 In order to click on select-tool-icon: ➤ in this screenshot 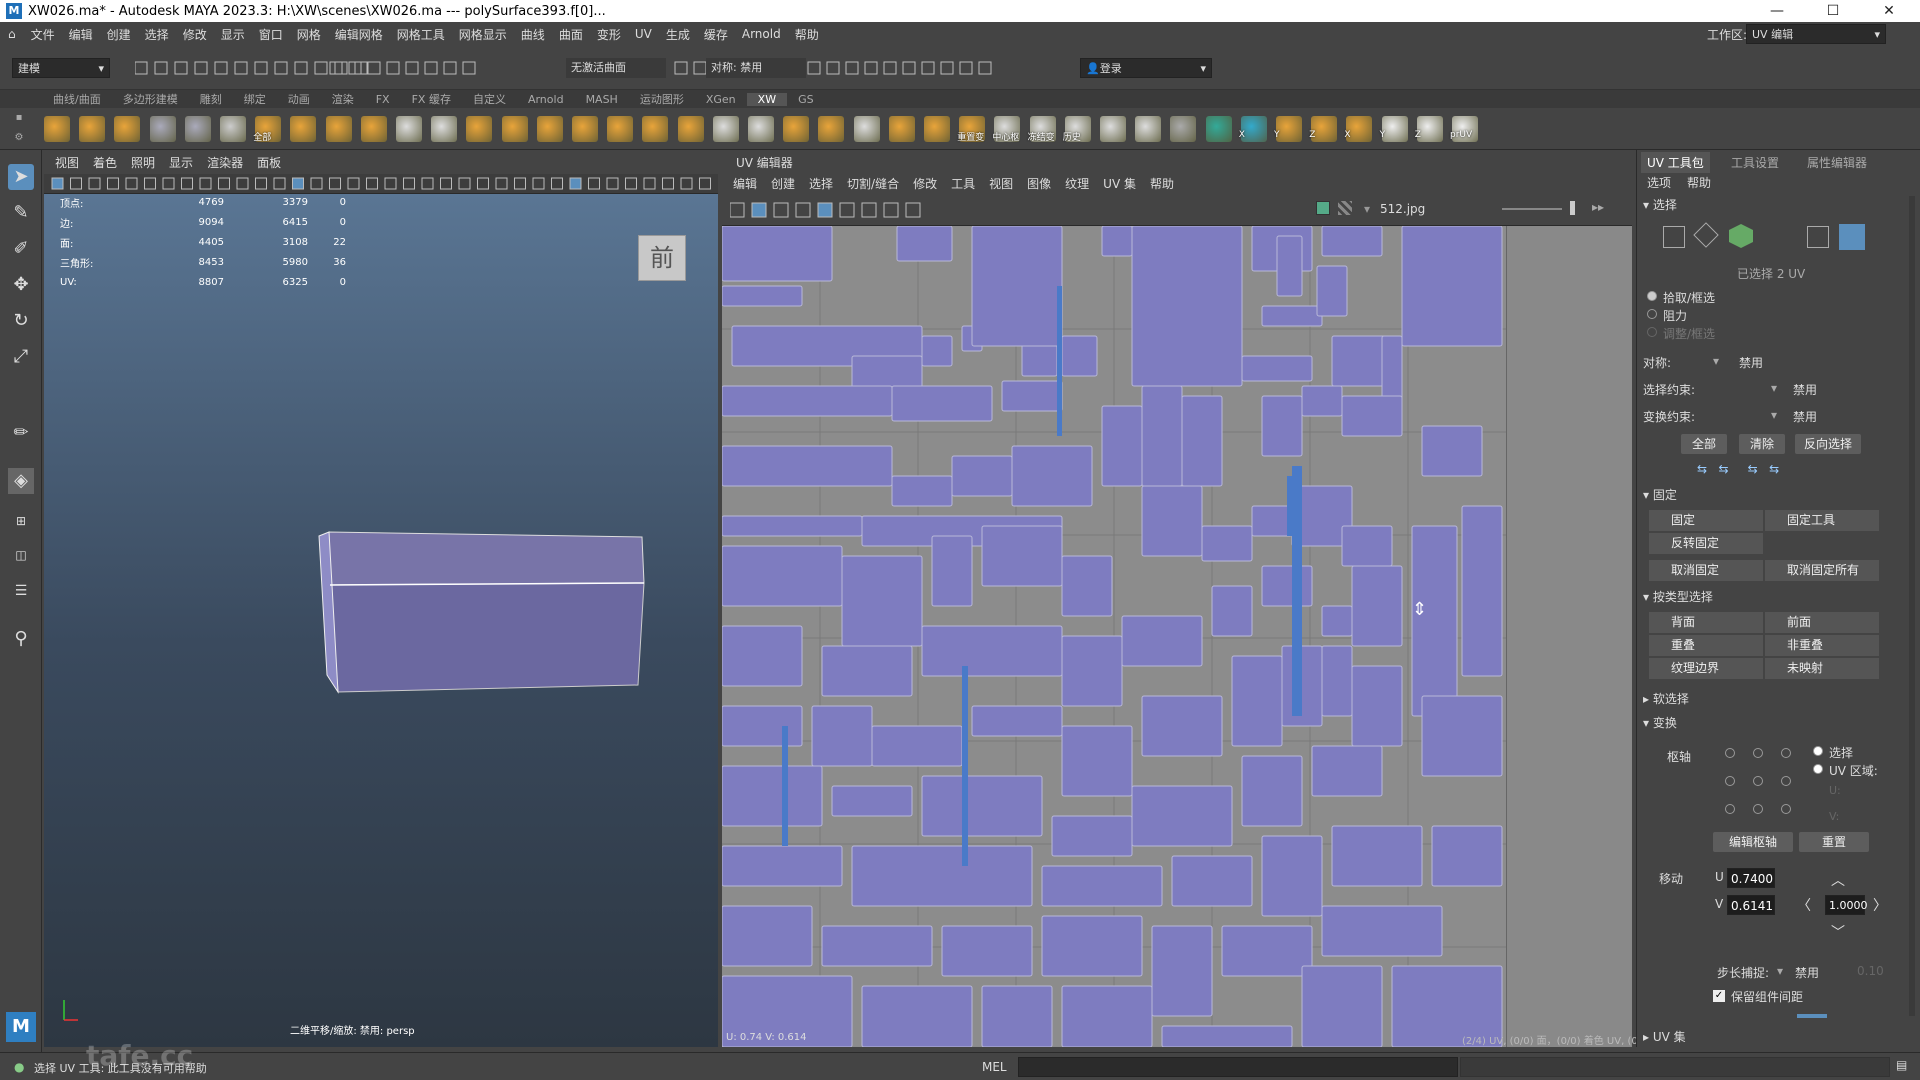, I will do `click(21, 177)`.